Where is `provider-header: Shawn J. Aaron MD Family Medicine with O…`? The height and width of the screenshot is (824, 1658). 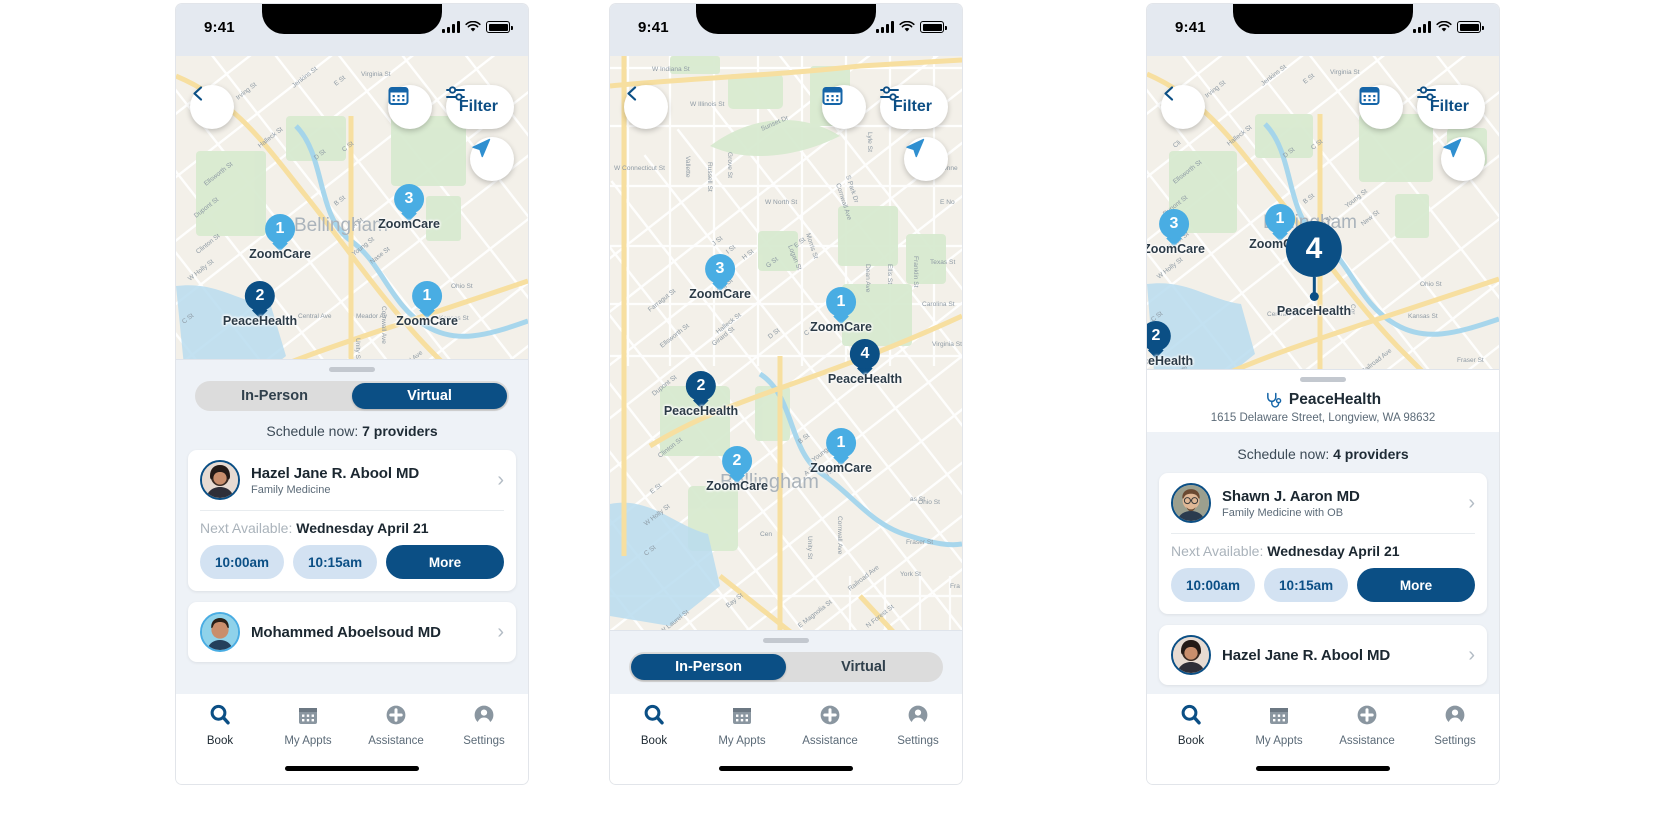 provider-header: Shawn J. Aaron MD Family Medicine with O… is located at coordinates (1323, 503).